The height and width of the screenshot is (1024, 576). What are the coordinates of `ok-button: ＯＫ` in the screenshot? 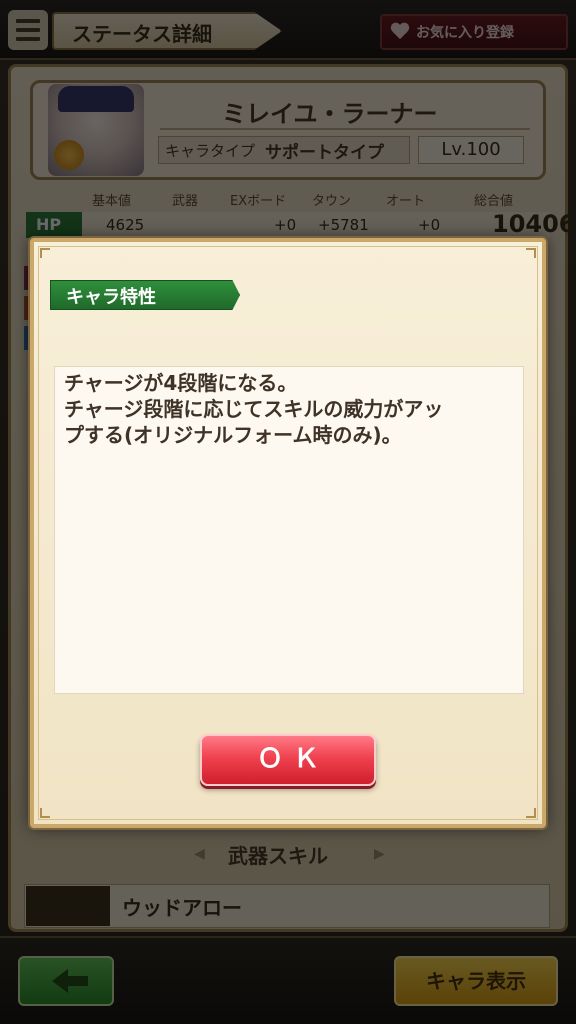 It's located at (288, 760).